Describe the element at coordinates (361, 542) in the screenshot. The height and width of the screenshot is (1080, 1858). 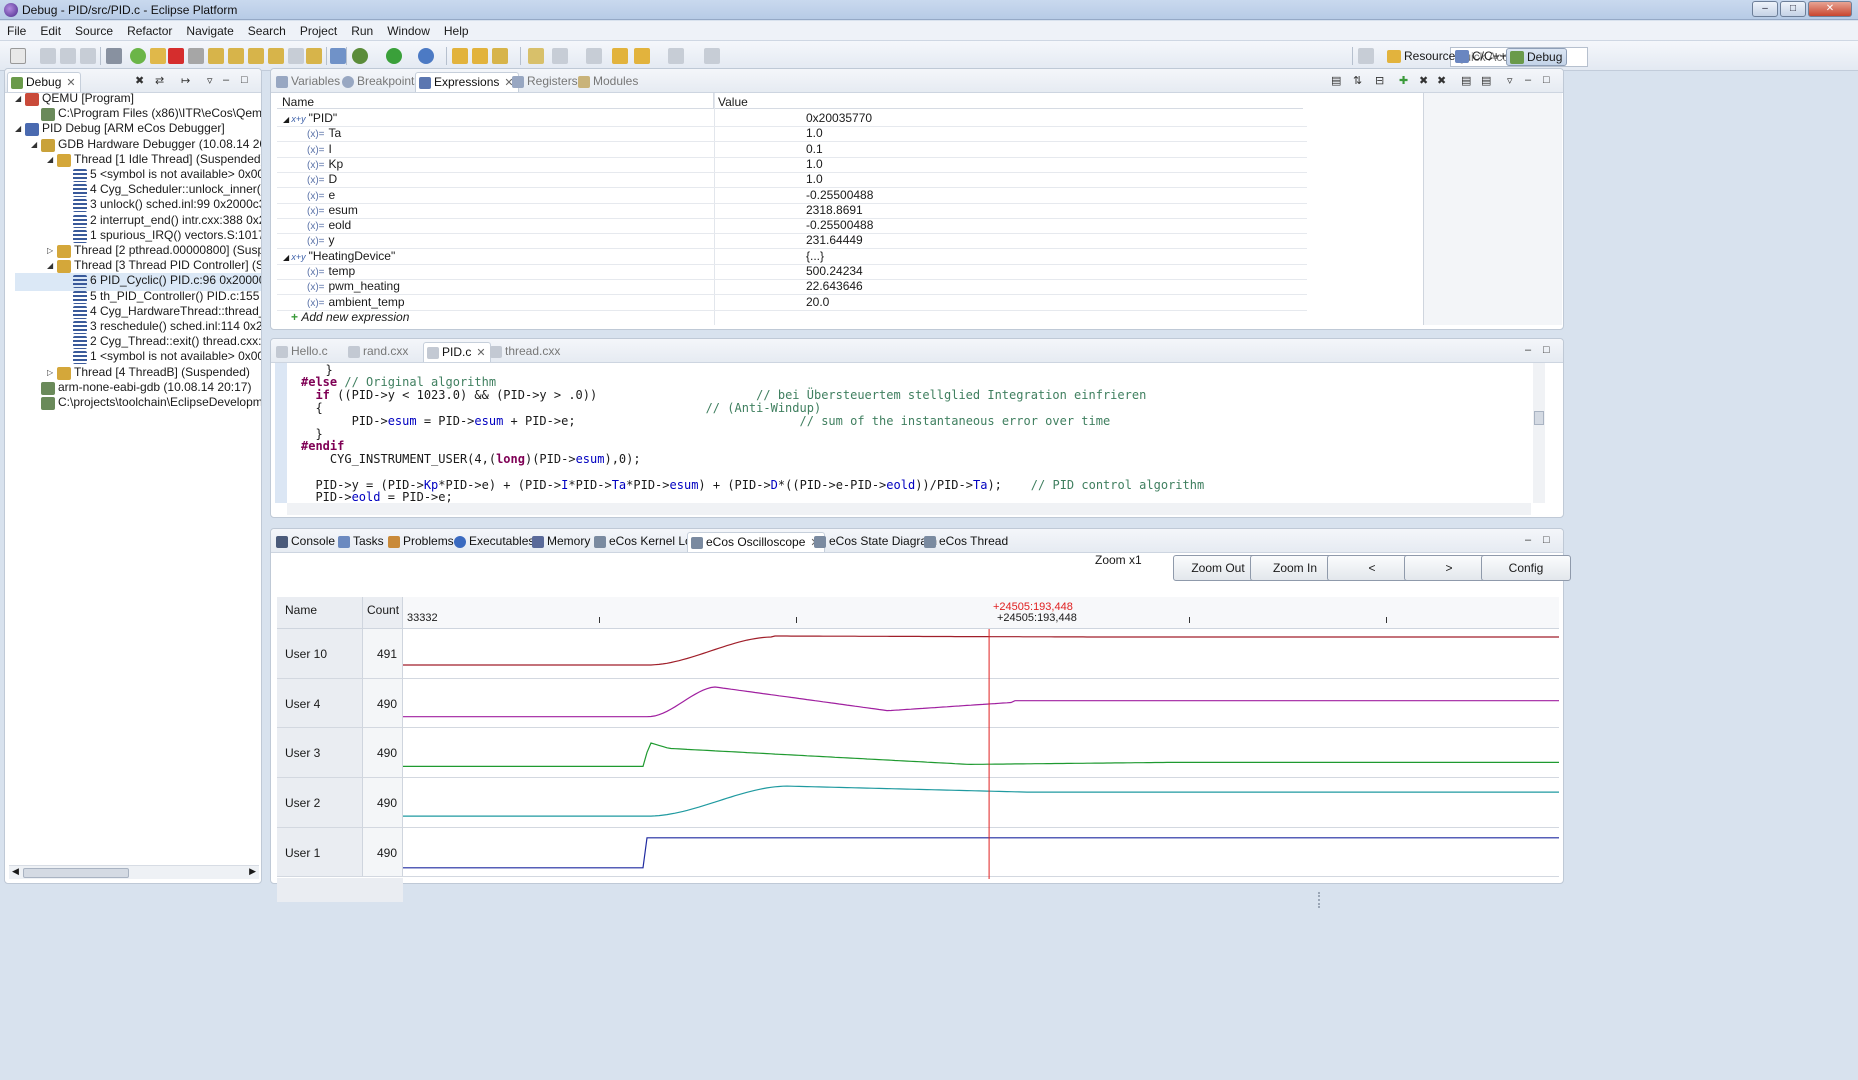
I see `tab-tasks: Tasks` at that location.